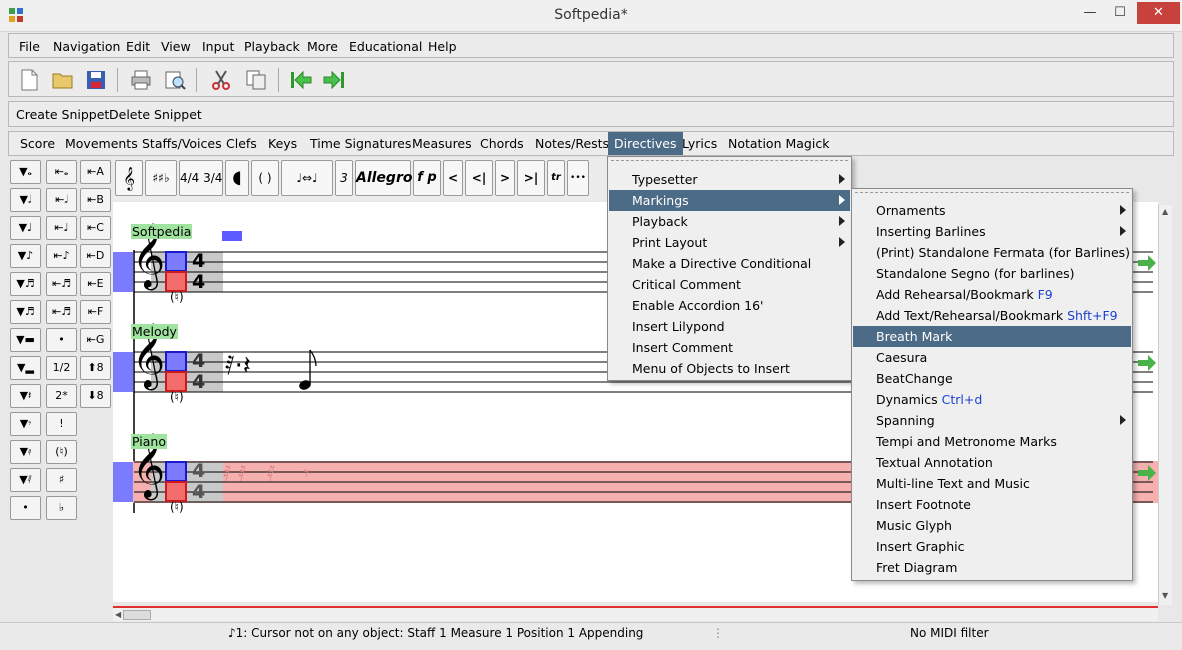 Image resolution: width=1182 pixels, height=650 pixels. Describe the element at coordinates (729, 305) in the screenshot. I see `directives-enable-accordion: Enable Accordion 16'` at that location.